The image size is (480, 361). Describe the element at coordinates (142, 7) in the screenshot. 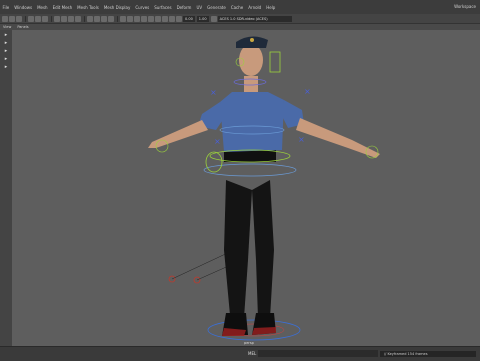

I see `menu-curves: Curves` at that location.